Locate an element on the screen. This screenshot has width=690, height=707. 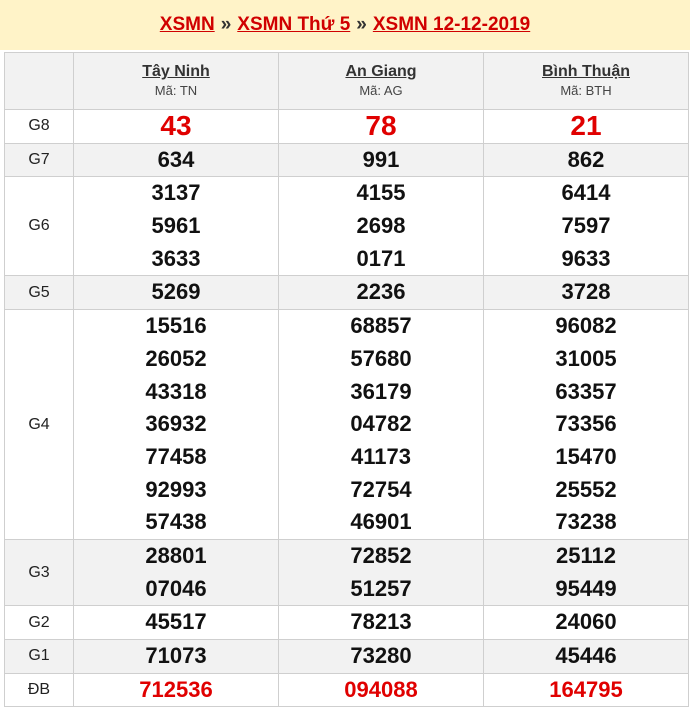
prize-cell: 15516 26052 43318 36932 77458 92993 57438 is located at coordinates (176, 424).